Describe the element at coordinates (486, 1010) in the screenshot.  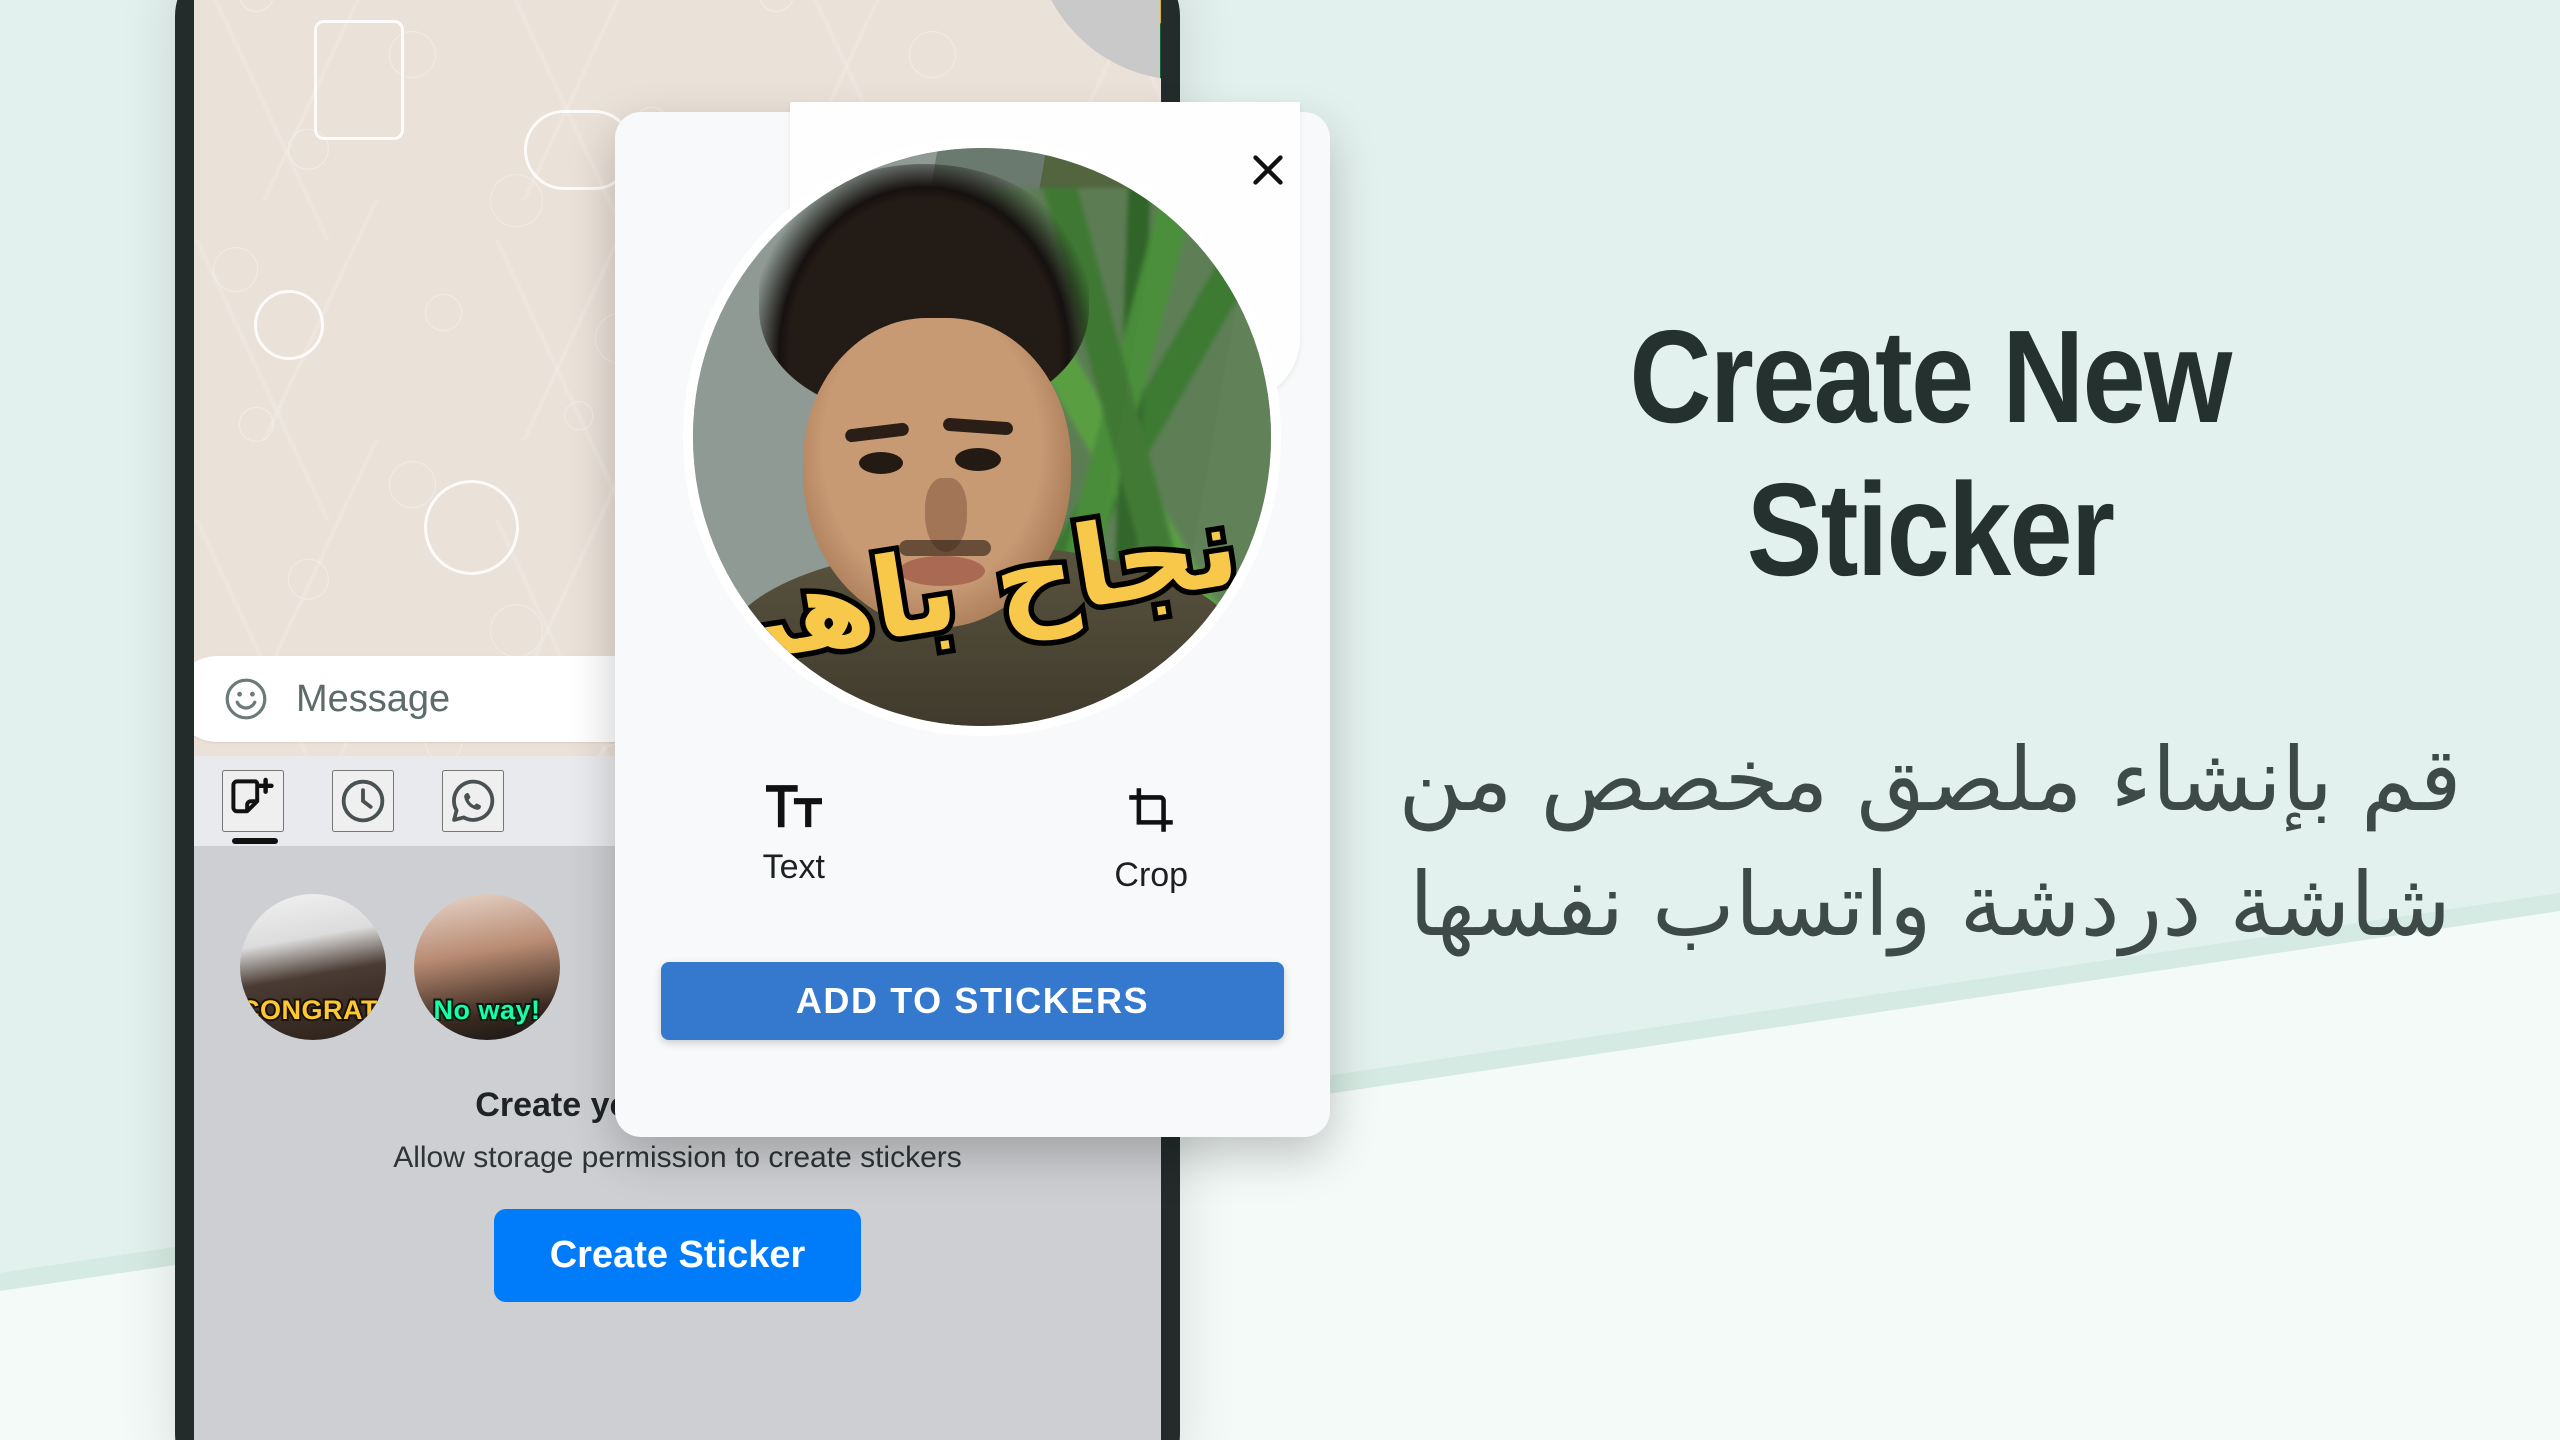
I see `sticker-thumb-caption: No way!` at that location.